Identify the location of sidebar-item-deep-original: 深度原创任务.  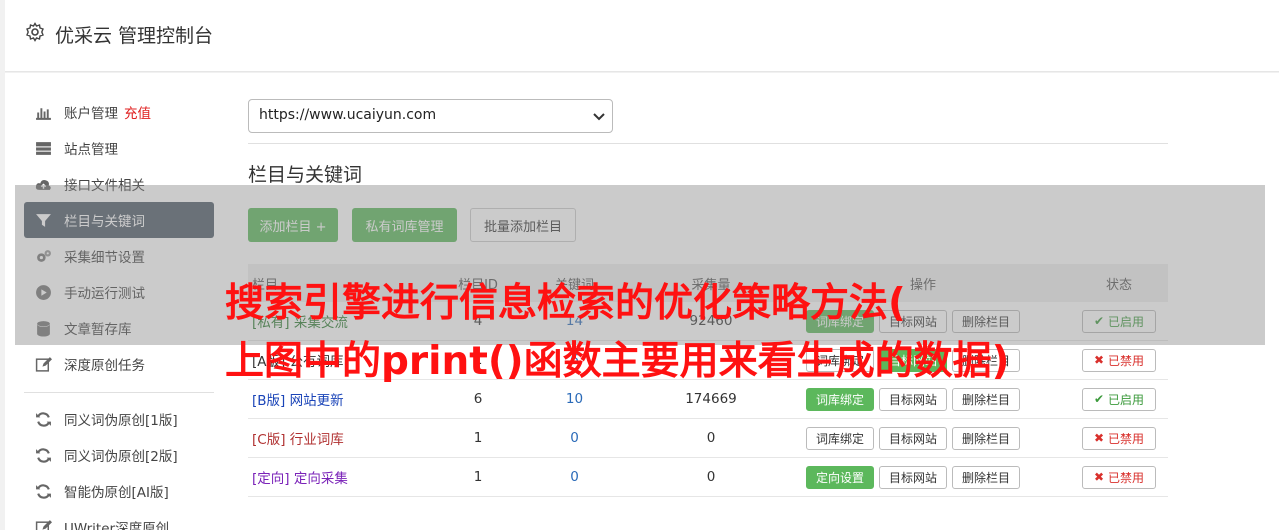
(119, 364).